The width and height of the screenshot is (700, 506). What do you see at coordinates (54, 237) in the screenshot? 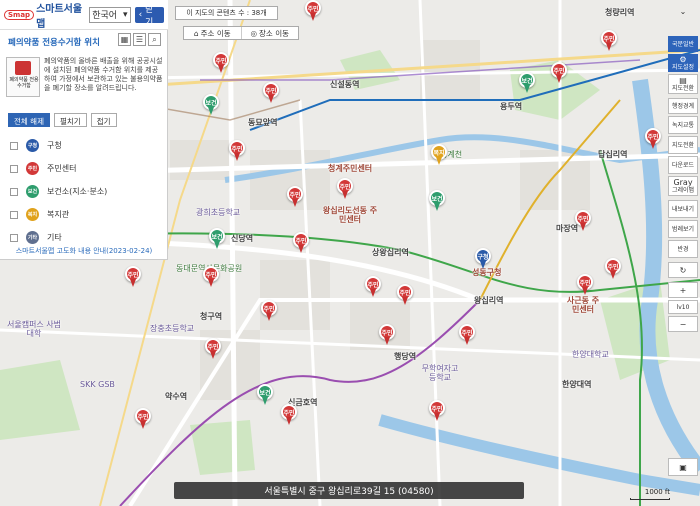
I see `category-label: 기타` at bounding box center [54, 237].